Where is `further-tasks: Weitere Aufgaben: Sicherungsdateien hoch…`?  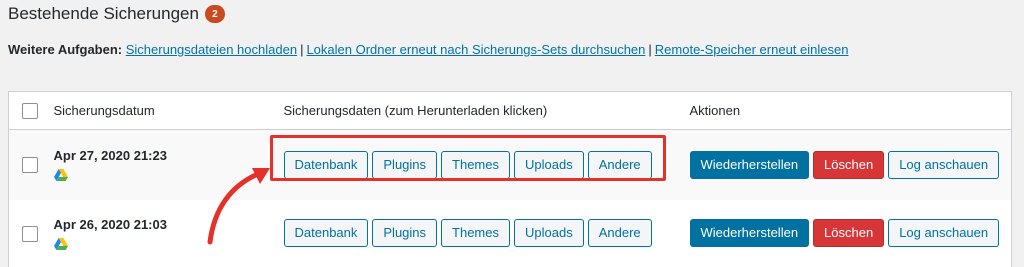
further-tasks: Weitere Aufgaben: Sicherungsdateien hoch… is located at coordinates (428, 49).